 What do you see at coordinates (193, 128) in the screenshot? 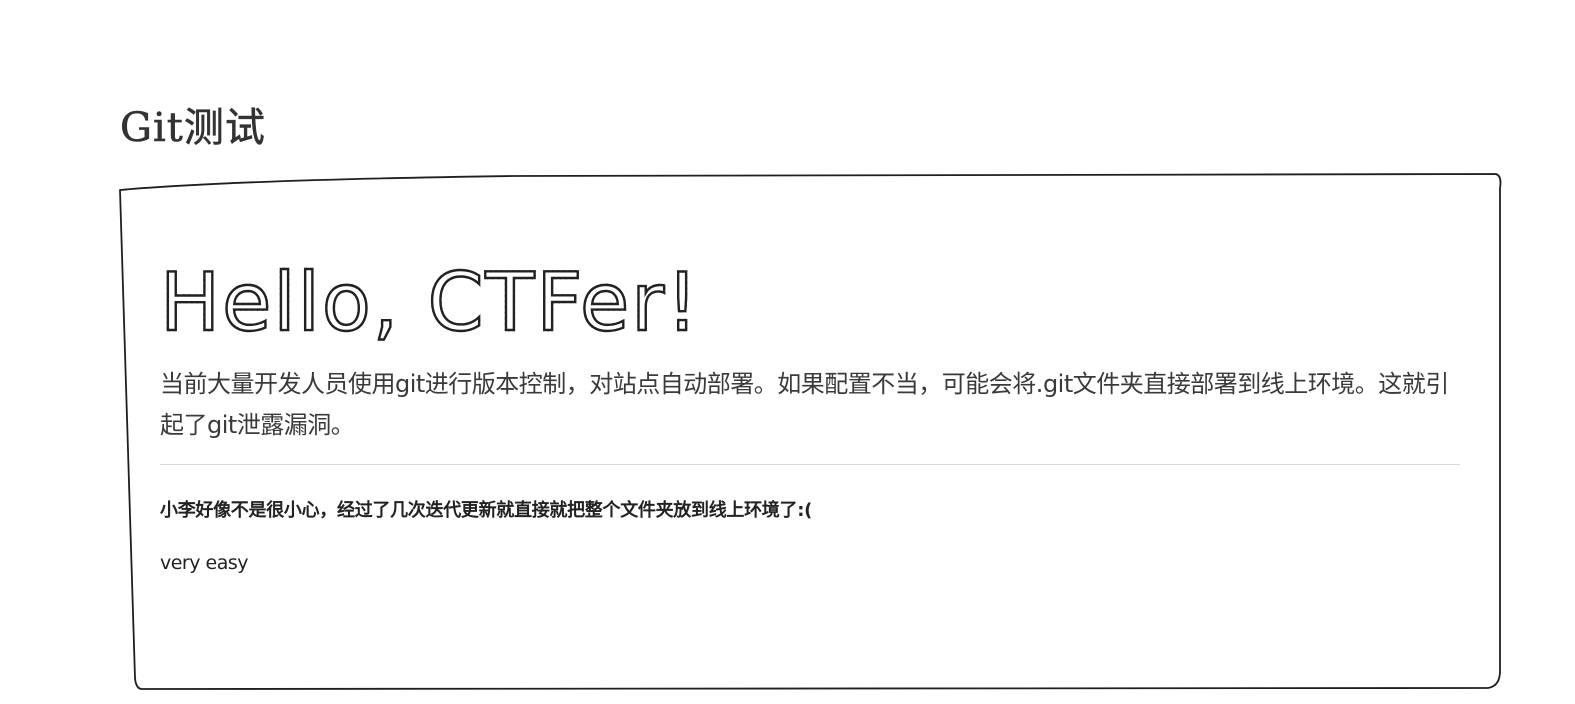
I see `page-title: Git测试` at bounding box center [193, 128].